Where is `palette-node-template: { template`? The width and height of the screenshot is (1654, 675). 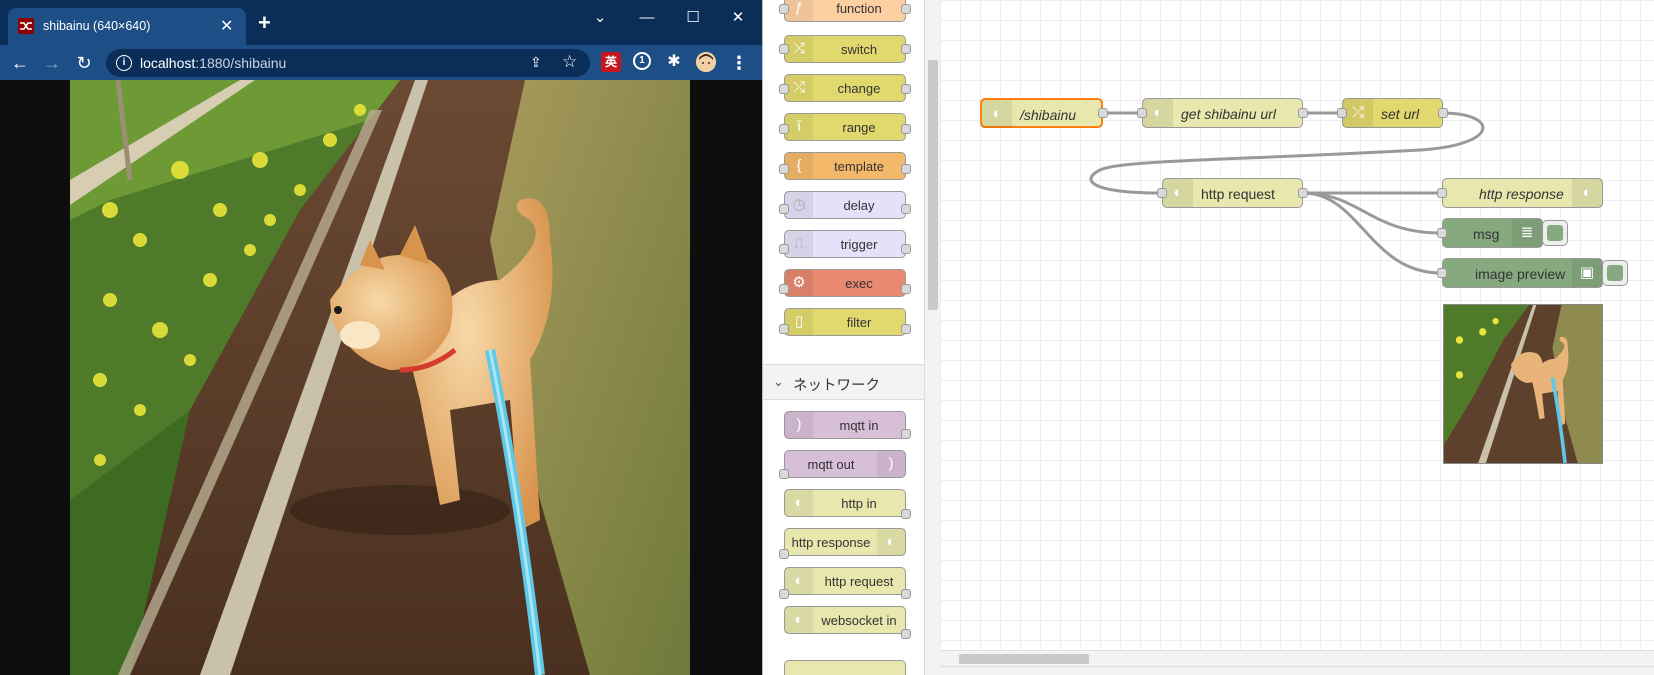 palette-node-template: { template is located at coordinates (845, 166).